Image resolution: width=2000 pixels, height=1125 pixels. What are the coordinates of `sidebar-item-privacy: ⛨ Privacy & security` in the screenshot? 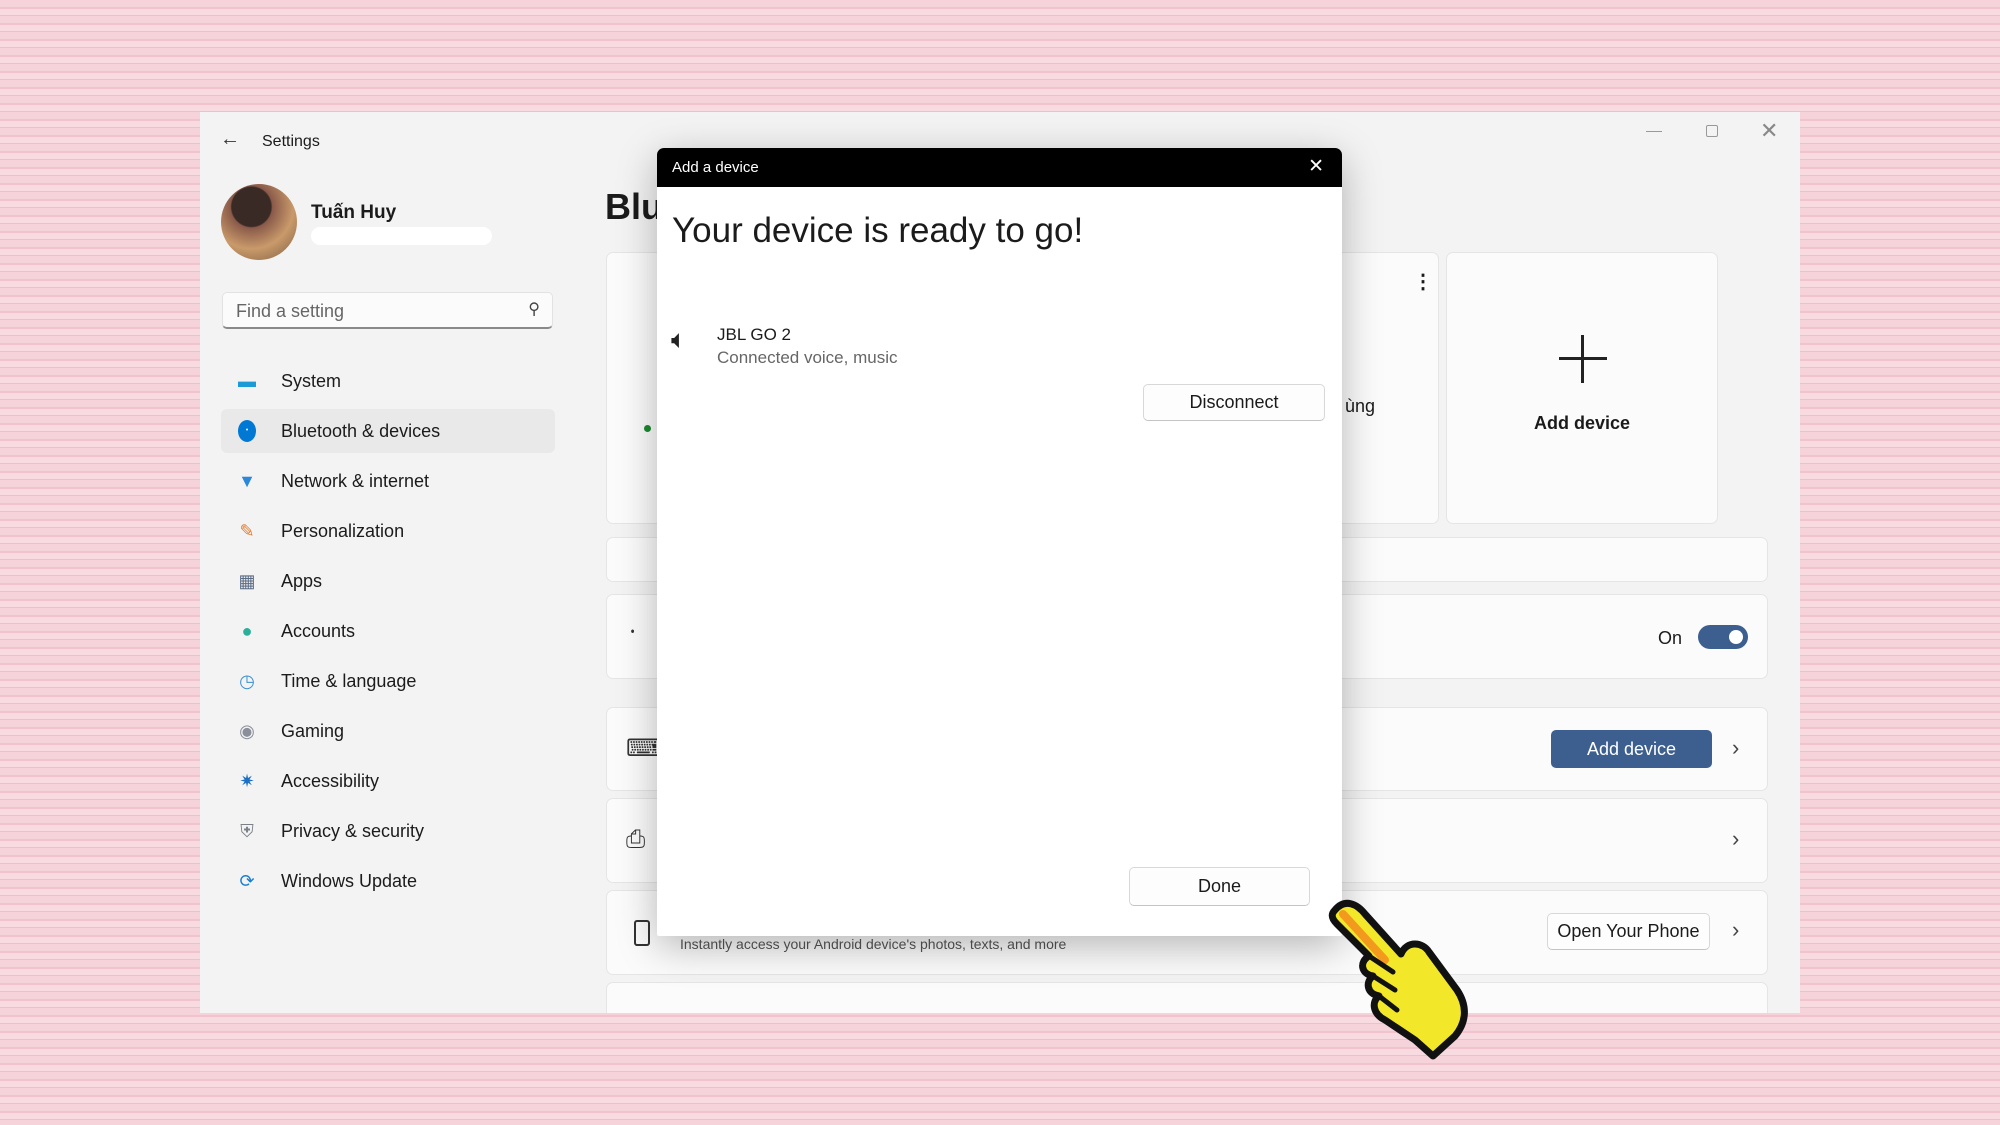 It's located at (388, 831).